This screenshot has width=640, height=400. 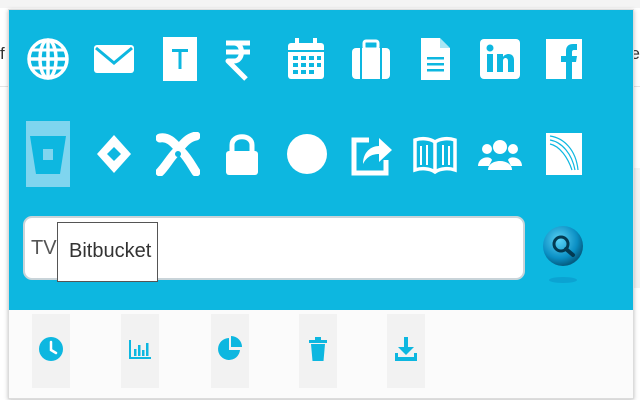 I want to click on pie-chart-icon, so click(x=230, y=351).